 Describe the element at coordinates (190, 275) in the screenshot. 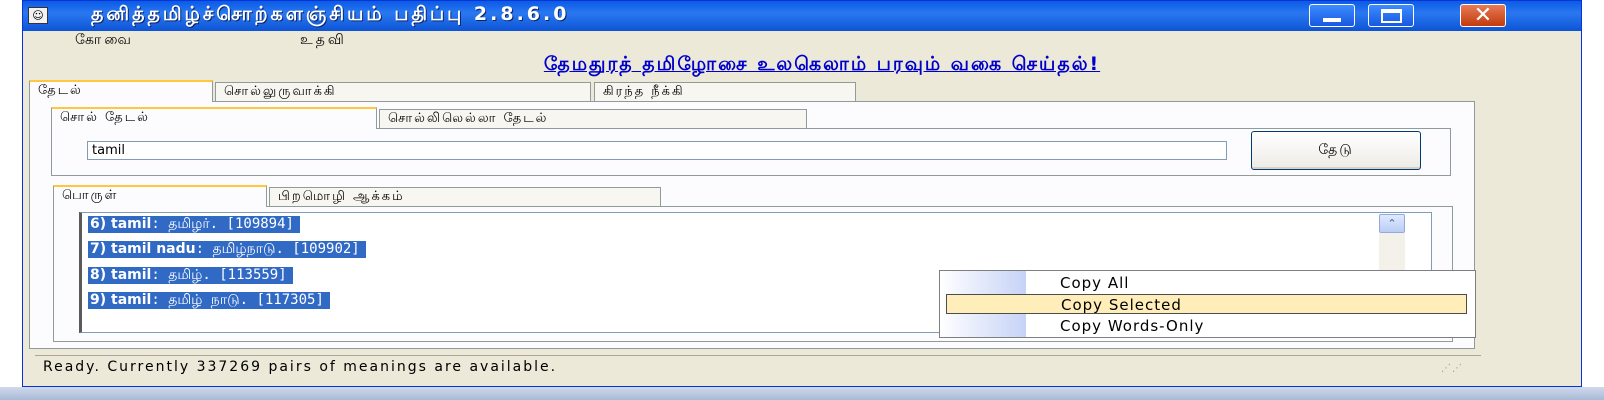

I see `result-row: 8) tamil: தமிழ். [113559]` at that location.